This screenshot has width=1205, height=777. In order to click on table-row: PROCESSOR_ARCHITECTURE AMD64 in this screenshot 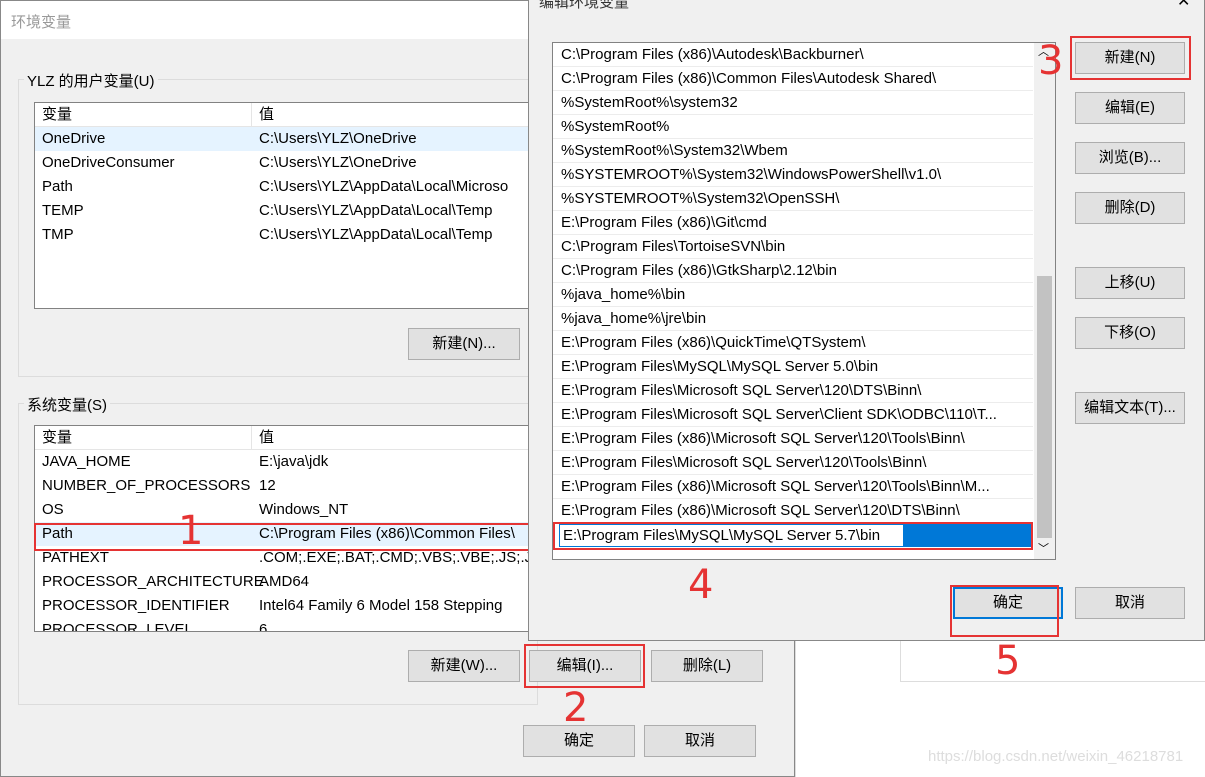, I will do `click(289, 582)`.